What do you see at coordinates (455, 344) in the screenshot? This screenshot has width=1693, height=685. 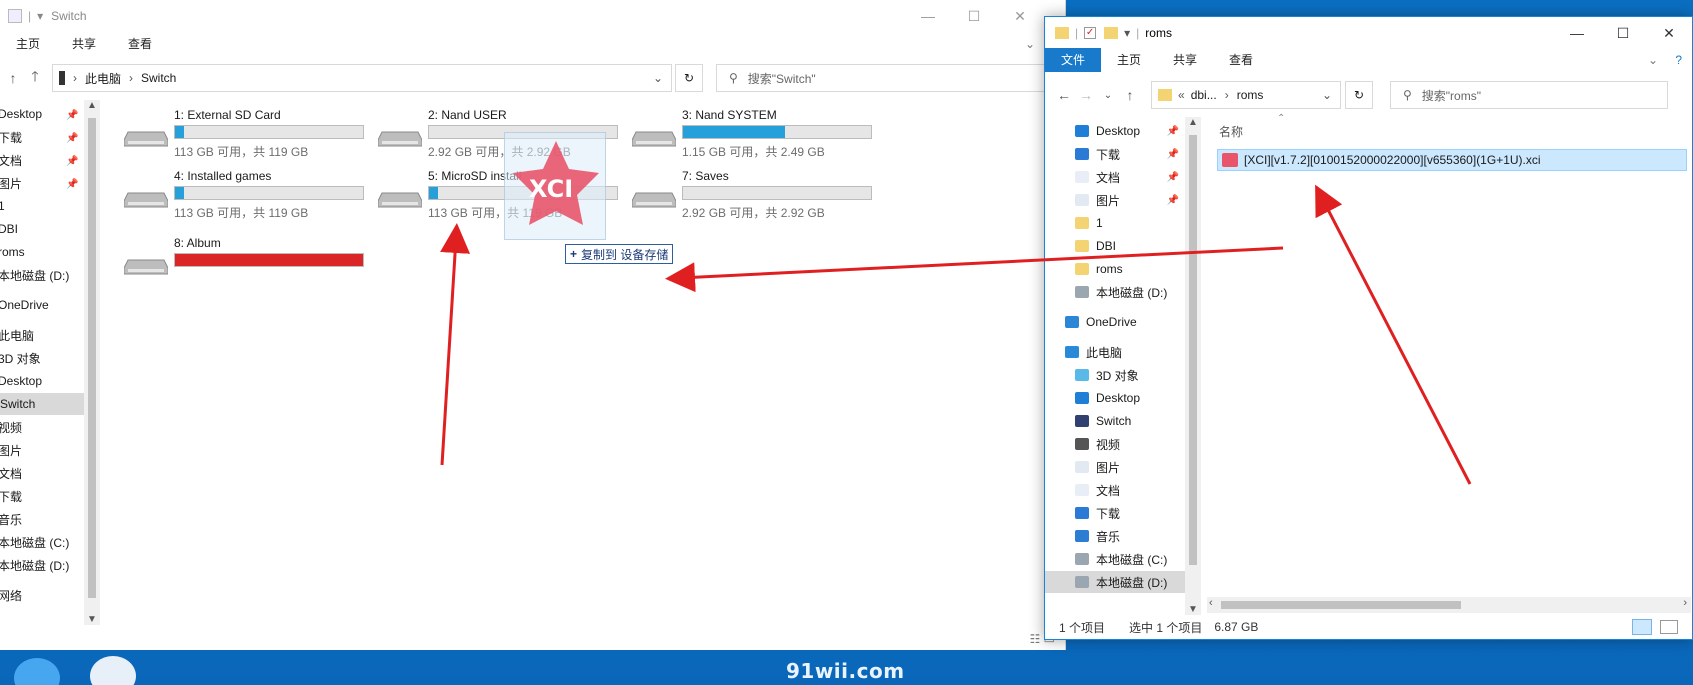 I see `arrow-up-left` at bounding box center [455, 344].